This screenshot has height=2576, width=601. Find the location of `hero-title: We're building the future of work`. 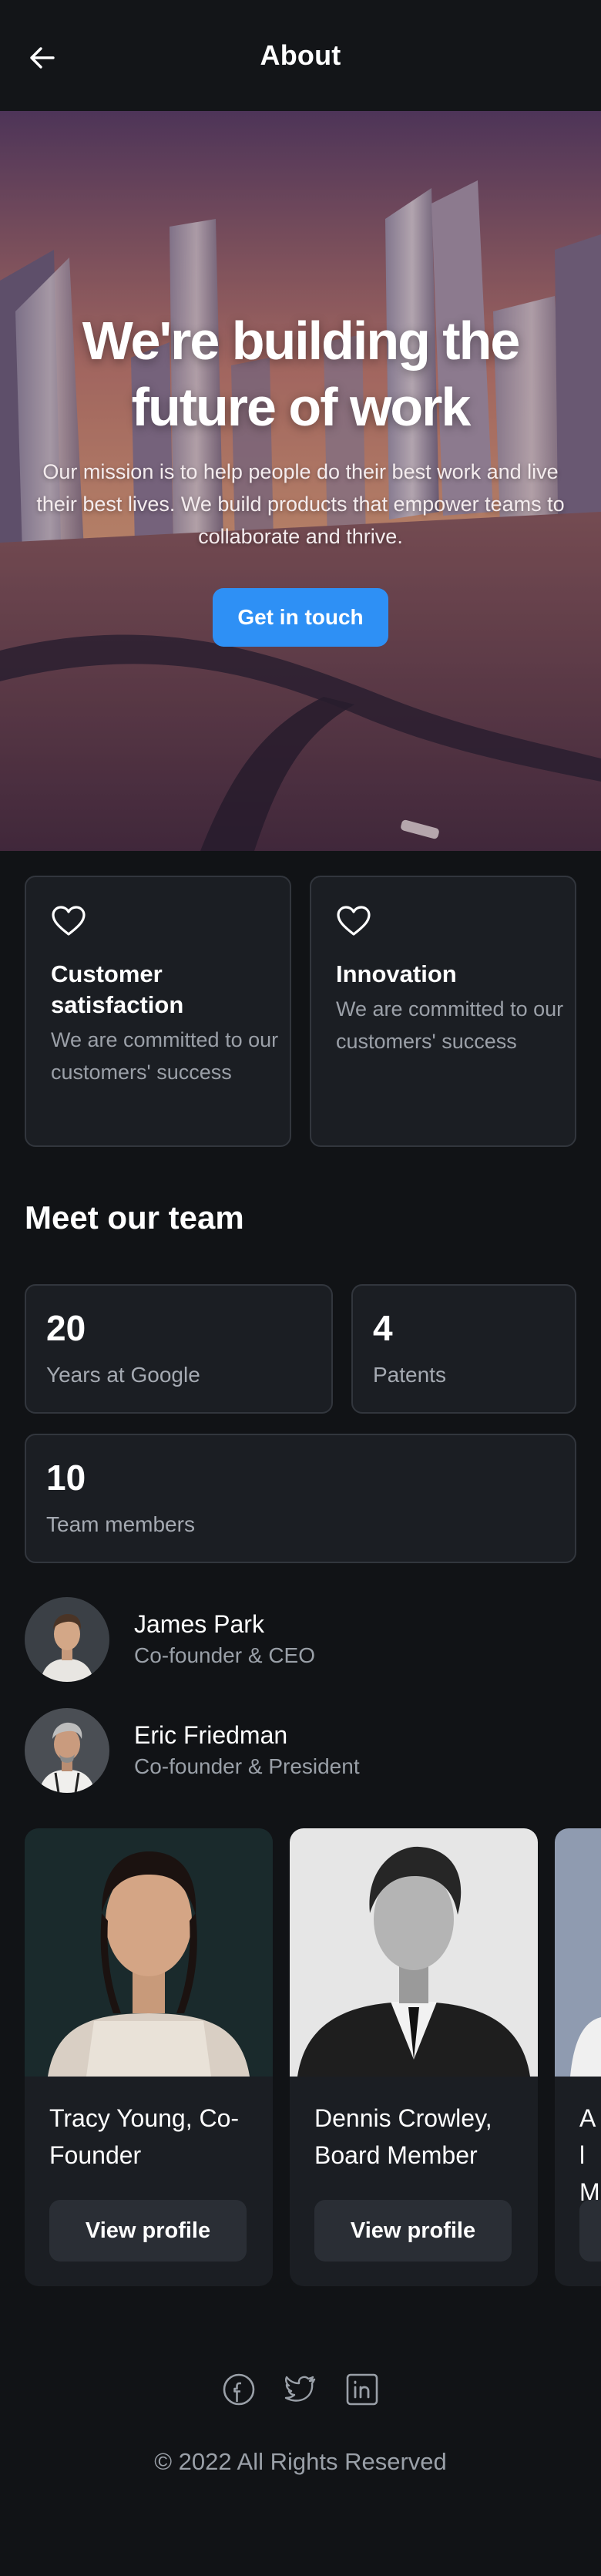

hero-title: We're building the future of work is located at coordinates (301, 374).